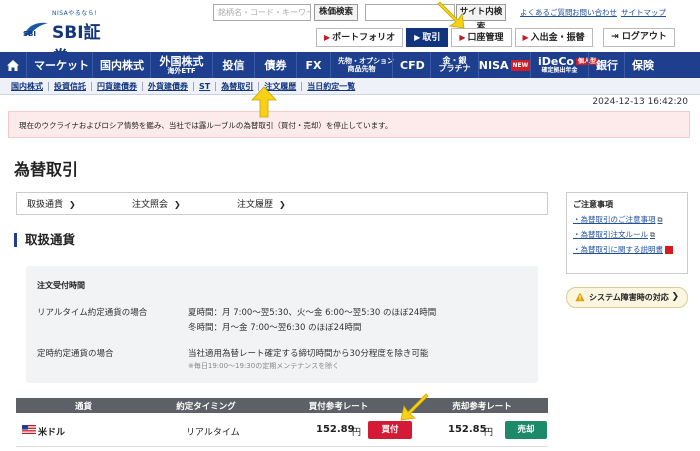  Describe the element at coordinates (336, 12) in the screenshot. I see `stock-search-button: 株価検索` at that location.